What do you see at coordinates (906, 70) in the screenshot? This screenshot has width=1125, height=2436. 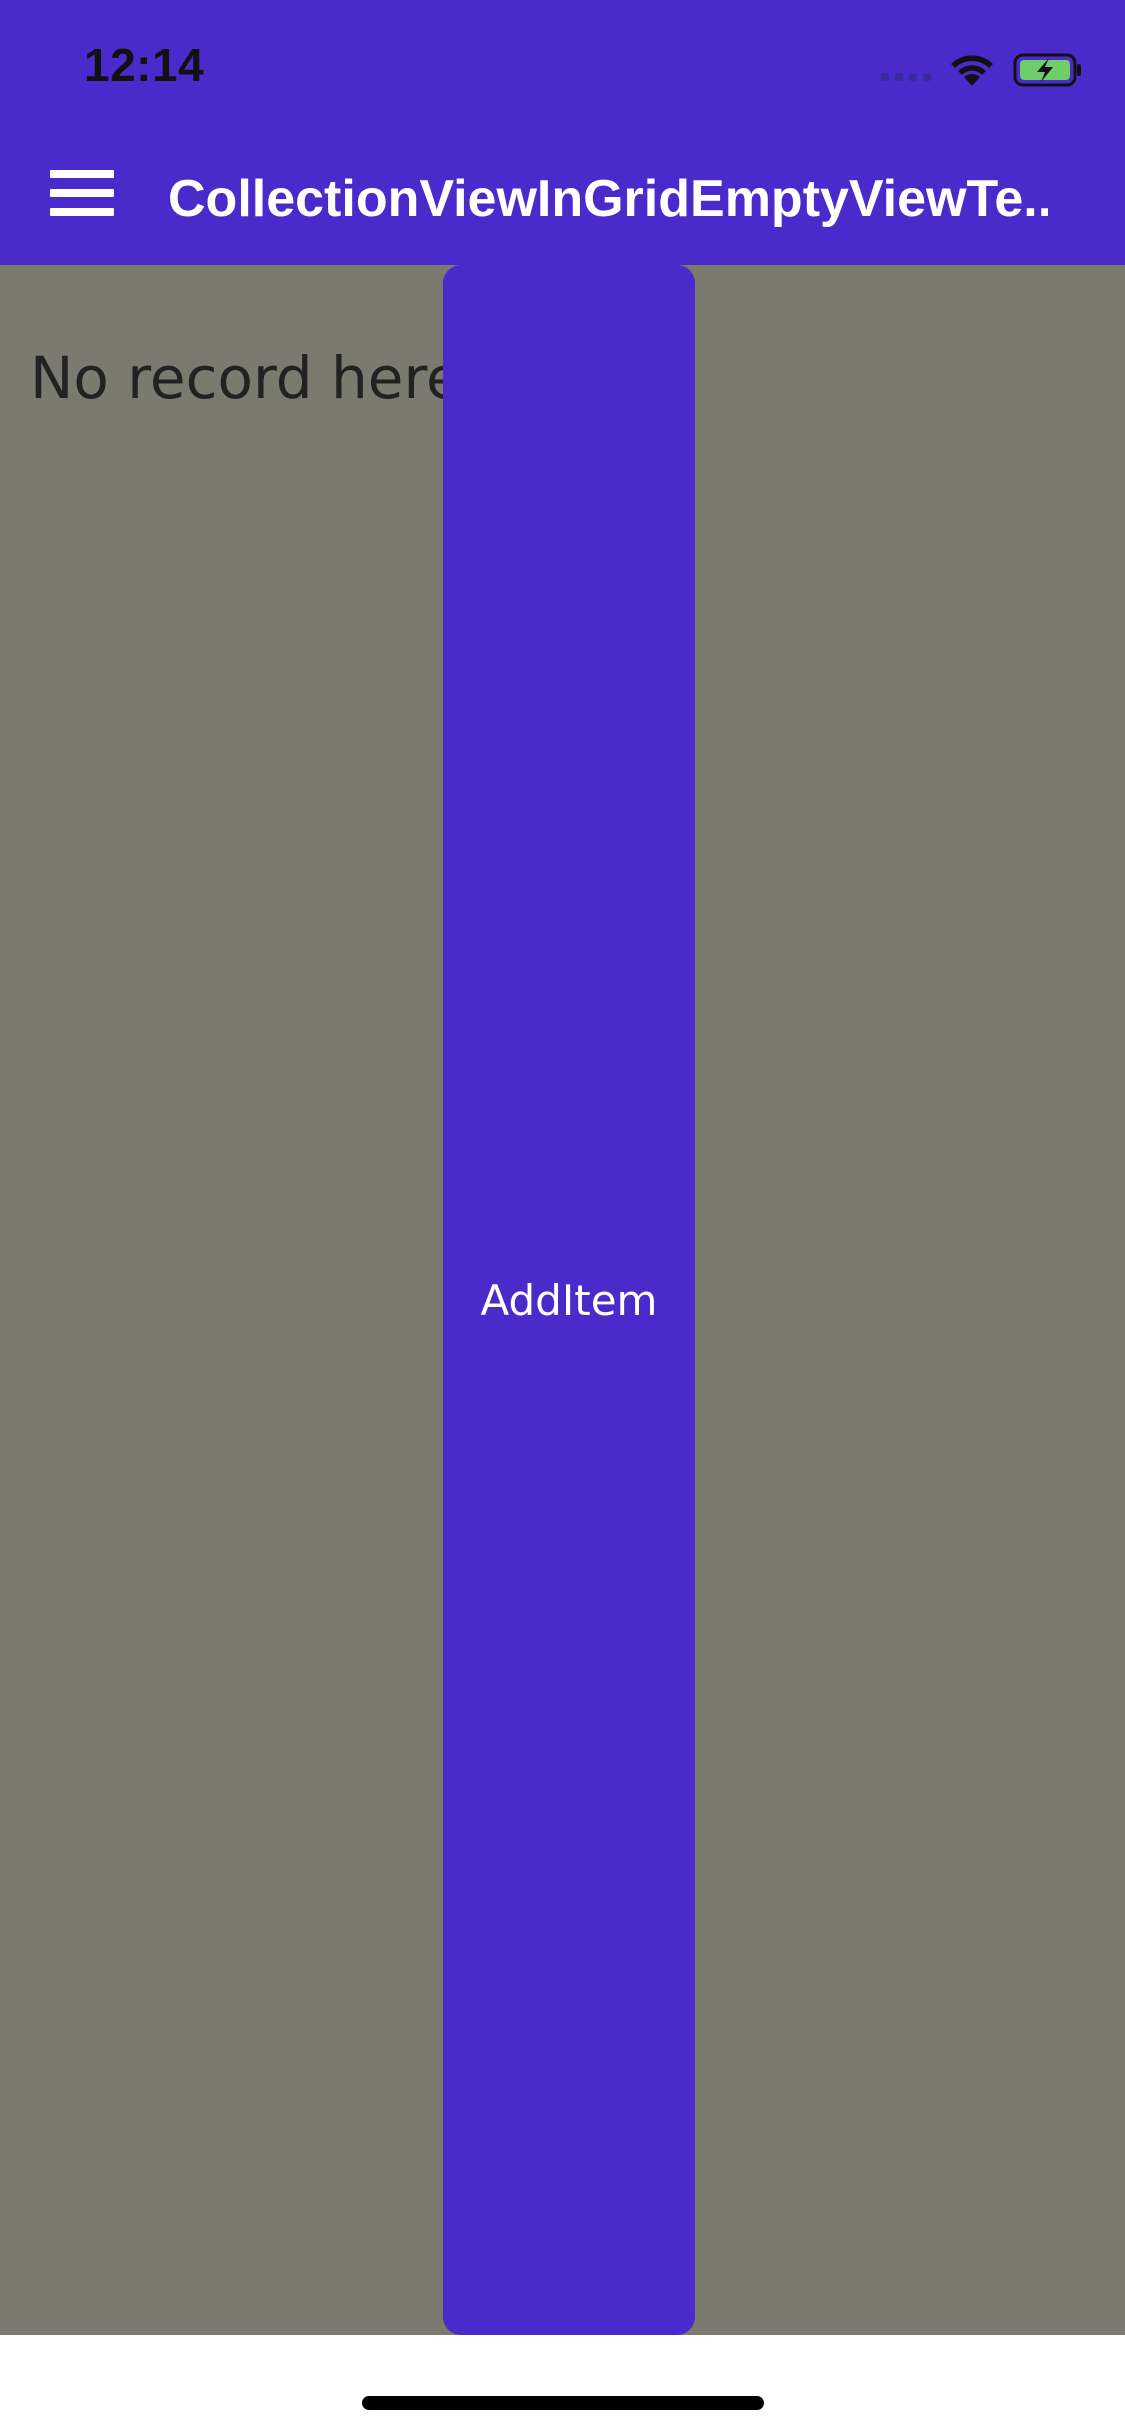 I see `cellular-signal-icon` at bounding box center [906, 70].